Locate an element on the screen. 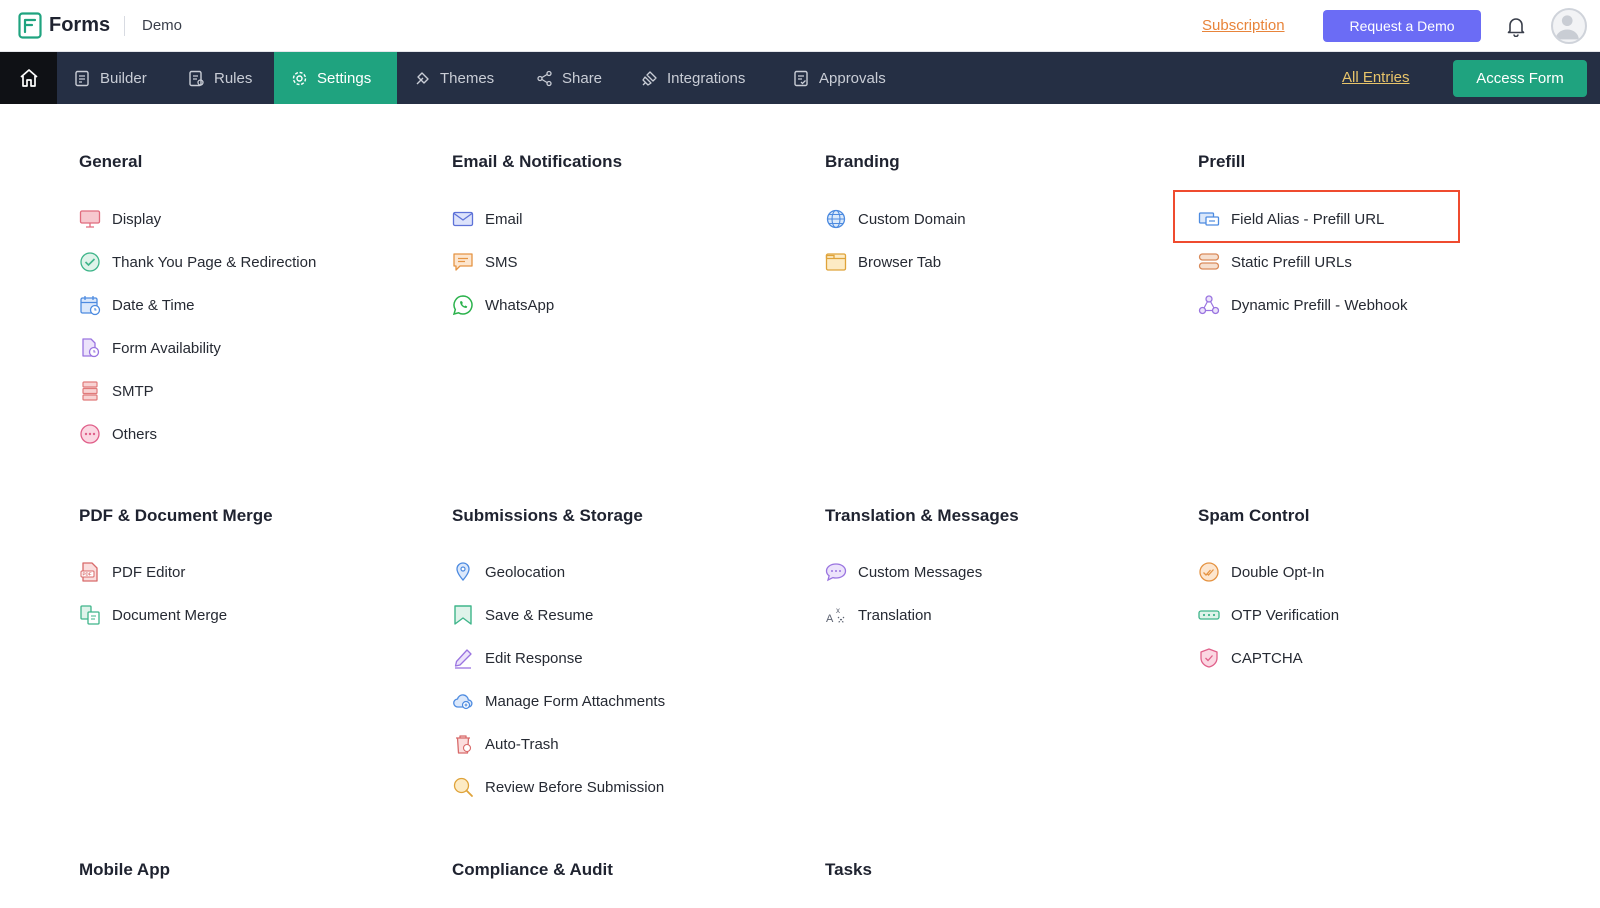 The height and width of the screenshot is (908, 1600). themes-icon is located at coordinates (422, 77).